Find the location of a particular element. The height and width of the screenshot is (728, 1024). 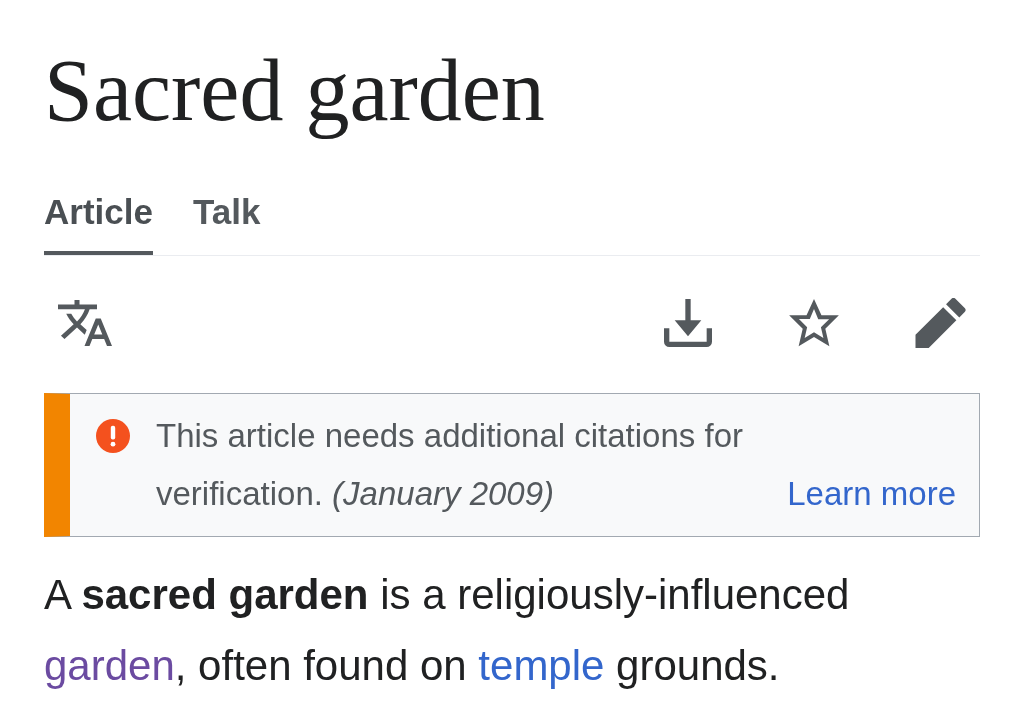

notice-message: This article needs additional citations for verification. (January 2009) is located at coordinates (450, 465).